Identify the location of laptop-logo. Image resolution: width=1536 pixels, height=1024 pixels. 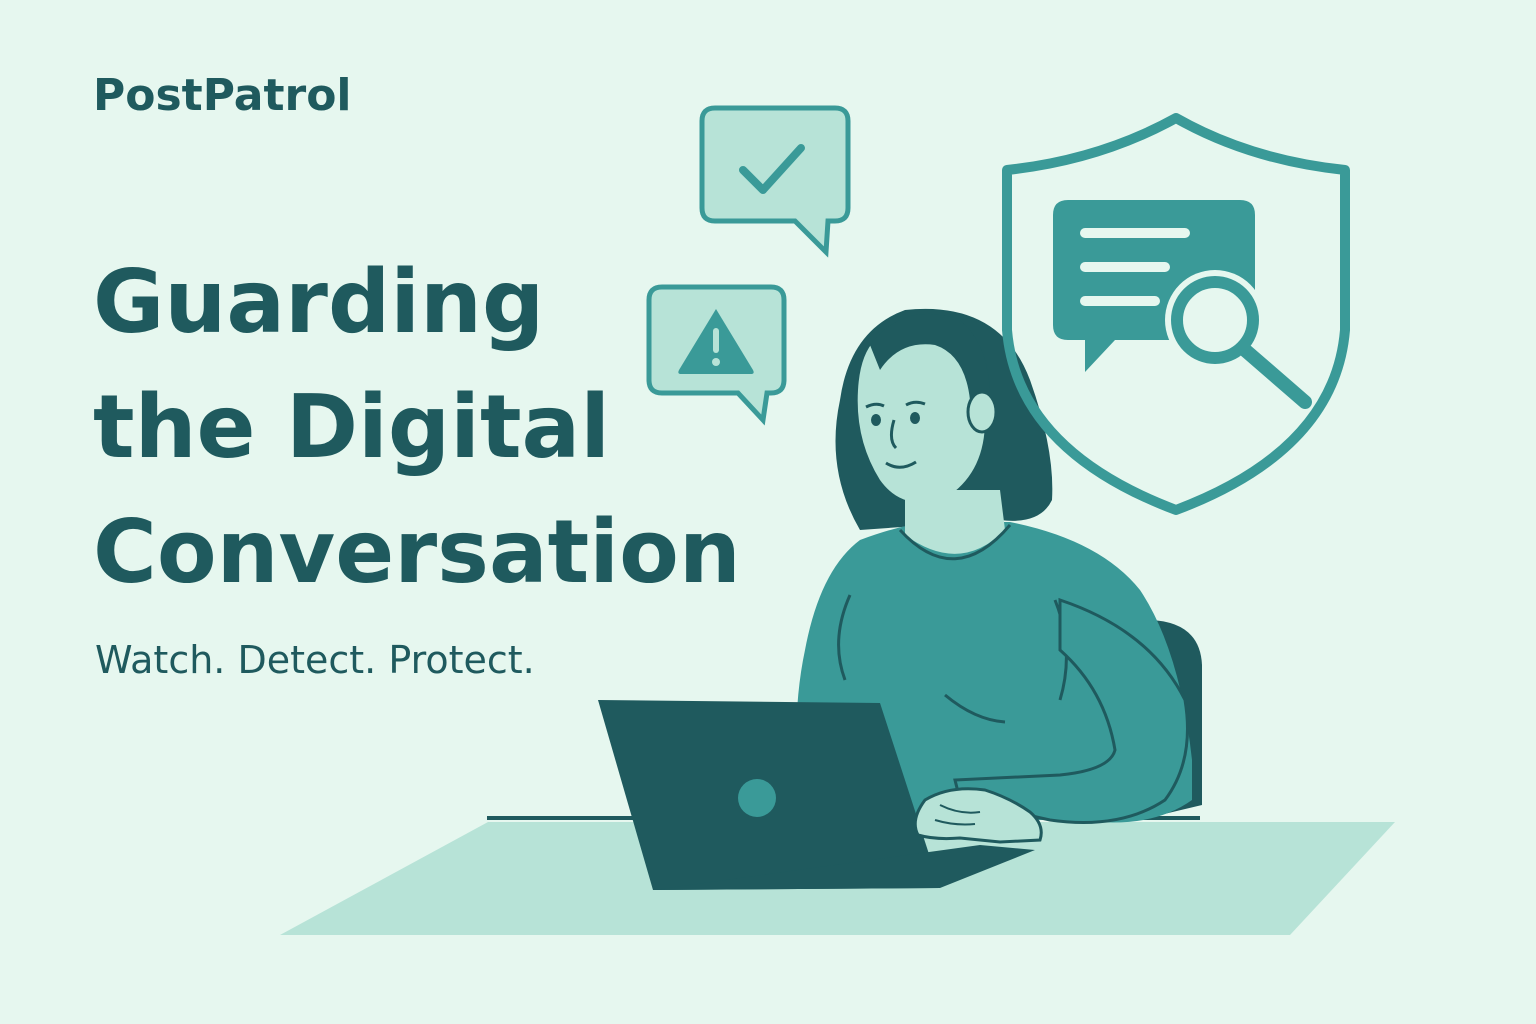
(757, 798).